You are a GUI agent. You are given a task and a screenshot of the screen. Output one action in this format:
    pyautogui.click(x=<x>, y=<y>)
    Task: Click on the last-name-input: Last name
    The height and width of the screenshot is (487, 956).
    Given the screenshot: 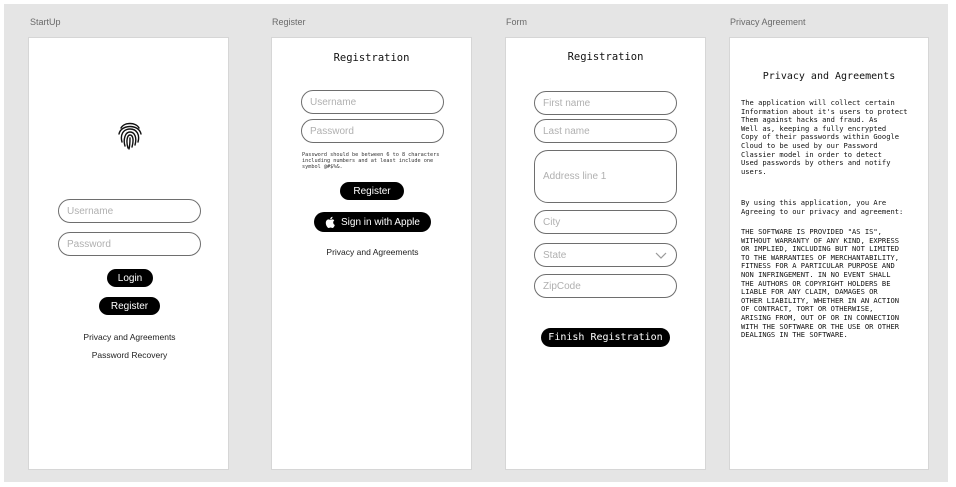 What is the action you would take?
    pyautogui.click(x=605, y=131)
    